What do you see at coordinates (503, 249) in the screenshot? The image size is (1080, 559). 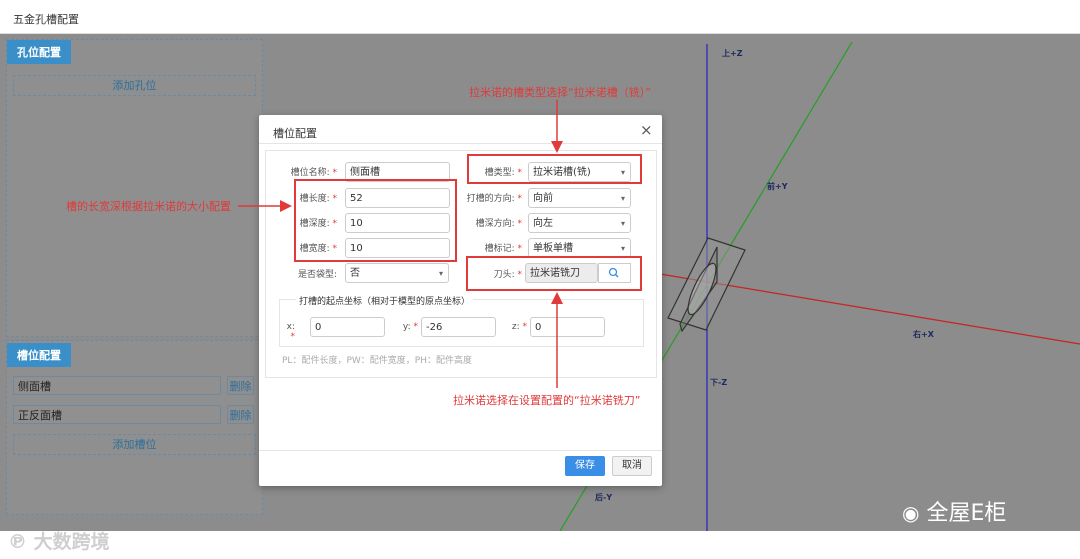 I see `field-label: 槽标记: *` at bounding box center [503, 249].